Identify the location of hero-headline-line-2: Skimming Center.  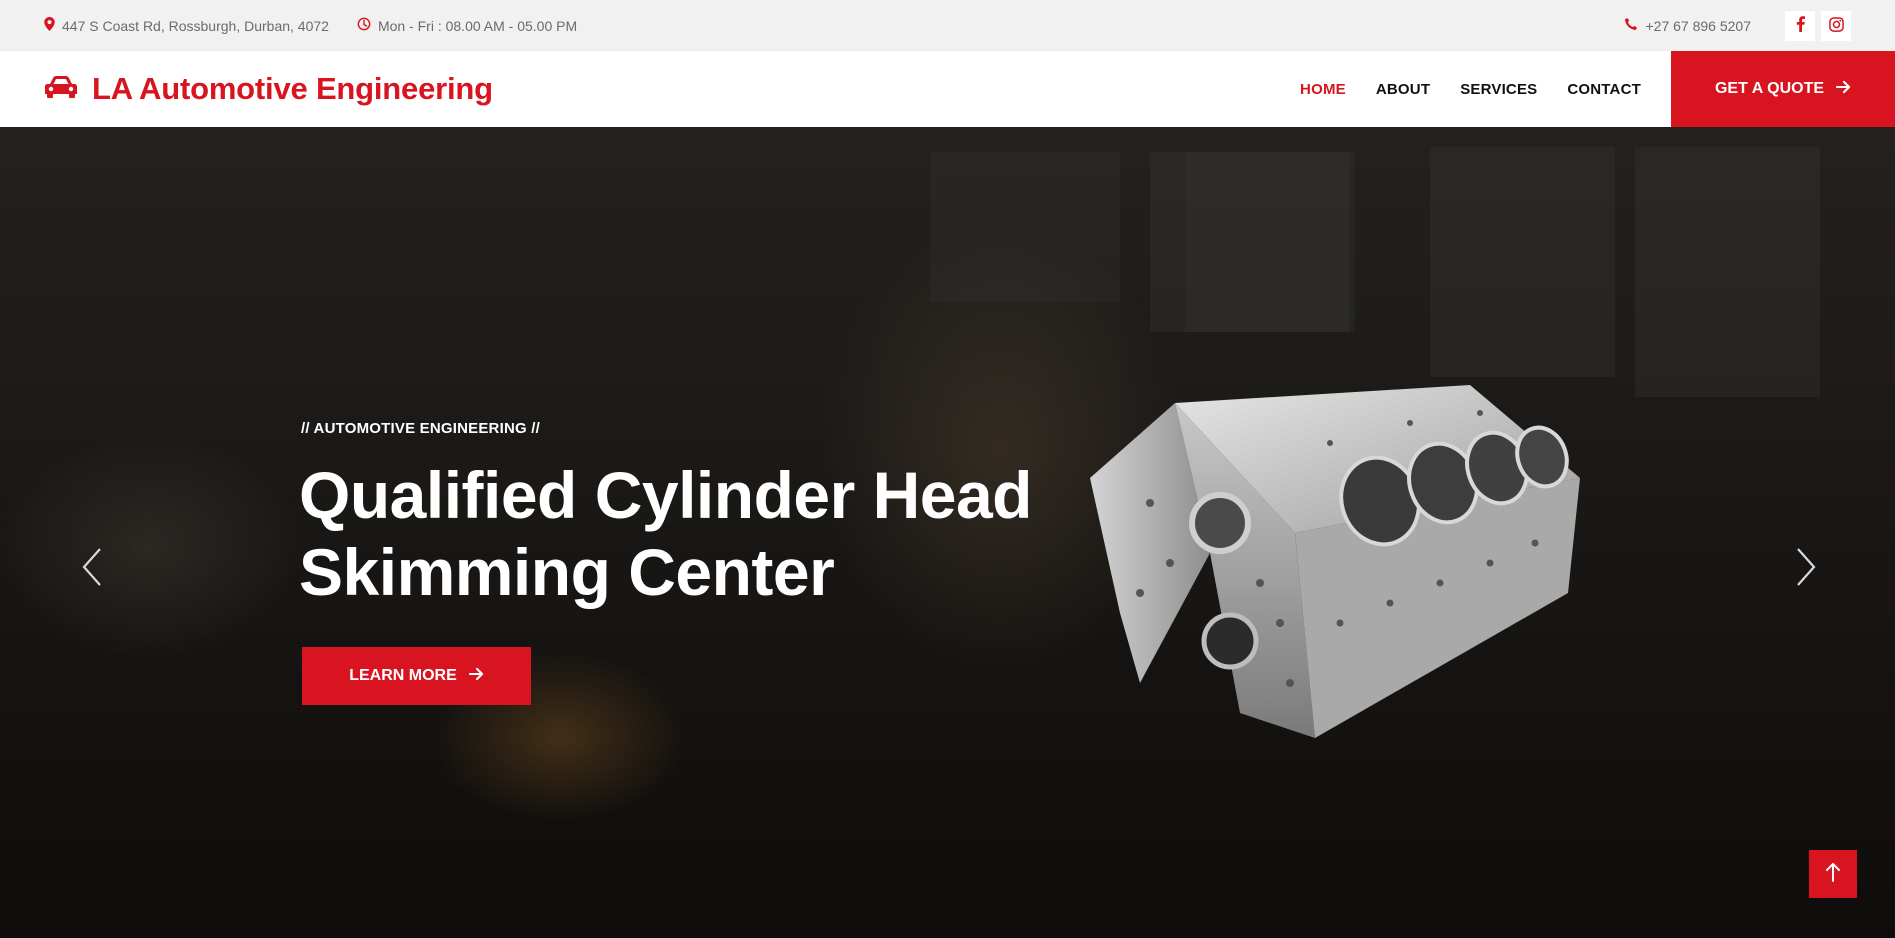
(567, 572).